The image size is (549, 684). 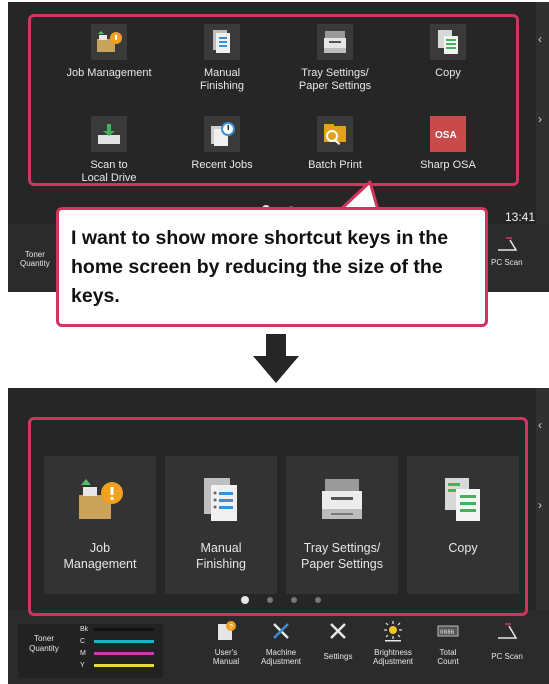 I want to click on toner-row-bk: Bk, so click(x=117, y=629).